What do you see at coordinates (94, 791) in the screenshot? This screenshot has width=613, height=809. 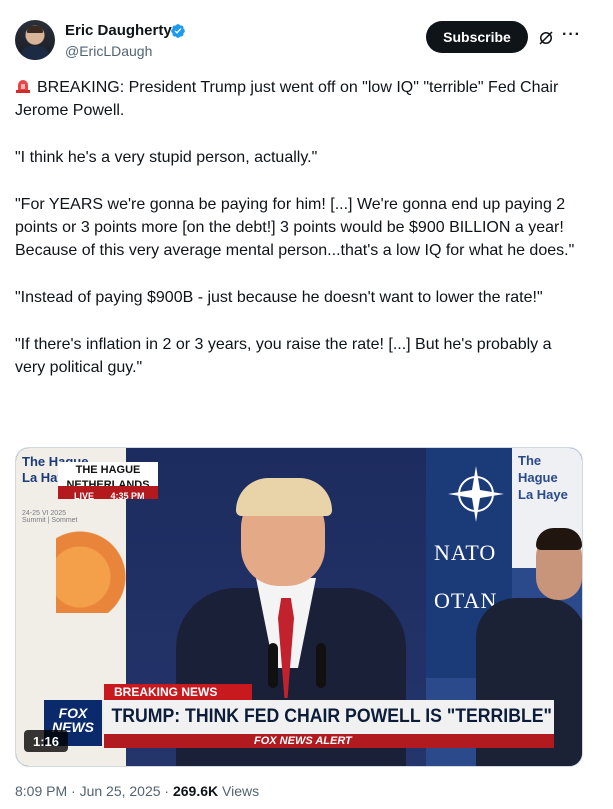 I see `tweet-timestamp: 8:09 PM · Jun 25, 2025 ·` at bounding box center [94, 791].